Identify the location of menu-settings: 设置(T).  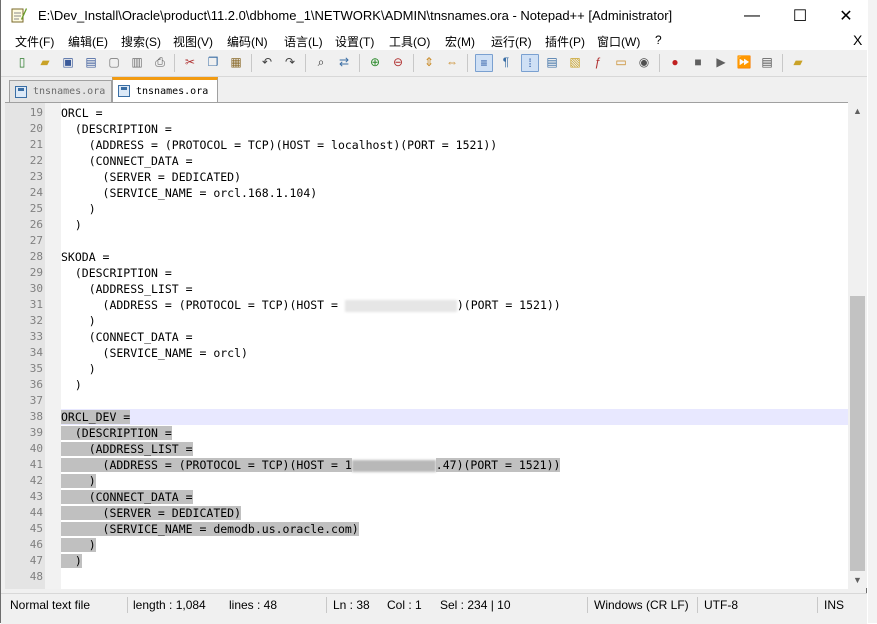
(354, 41).